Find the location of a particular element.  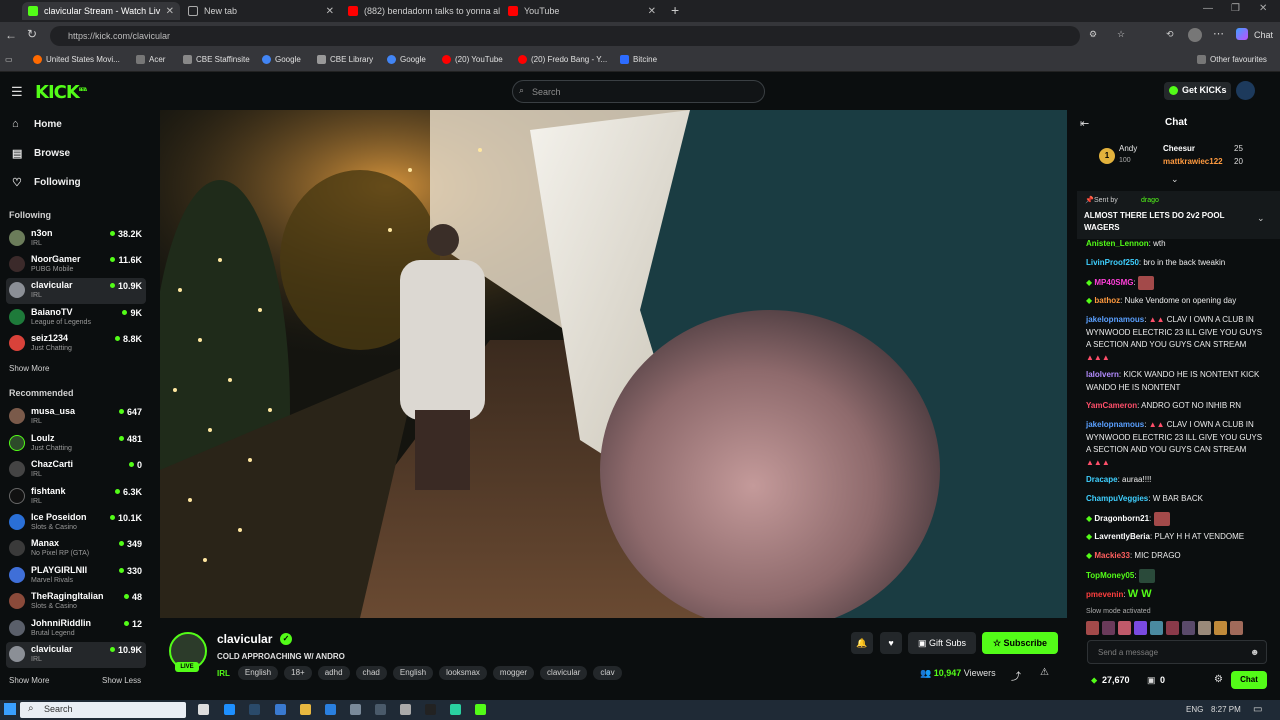

expand-pinned-icon: ⌄ is located at coordinates (1261, 218).